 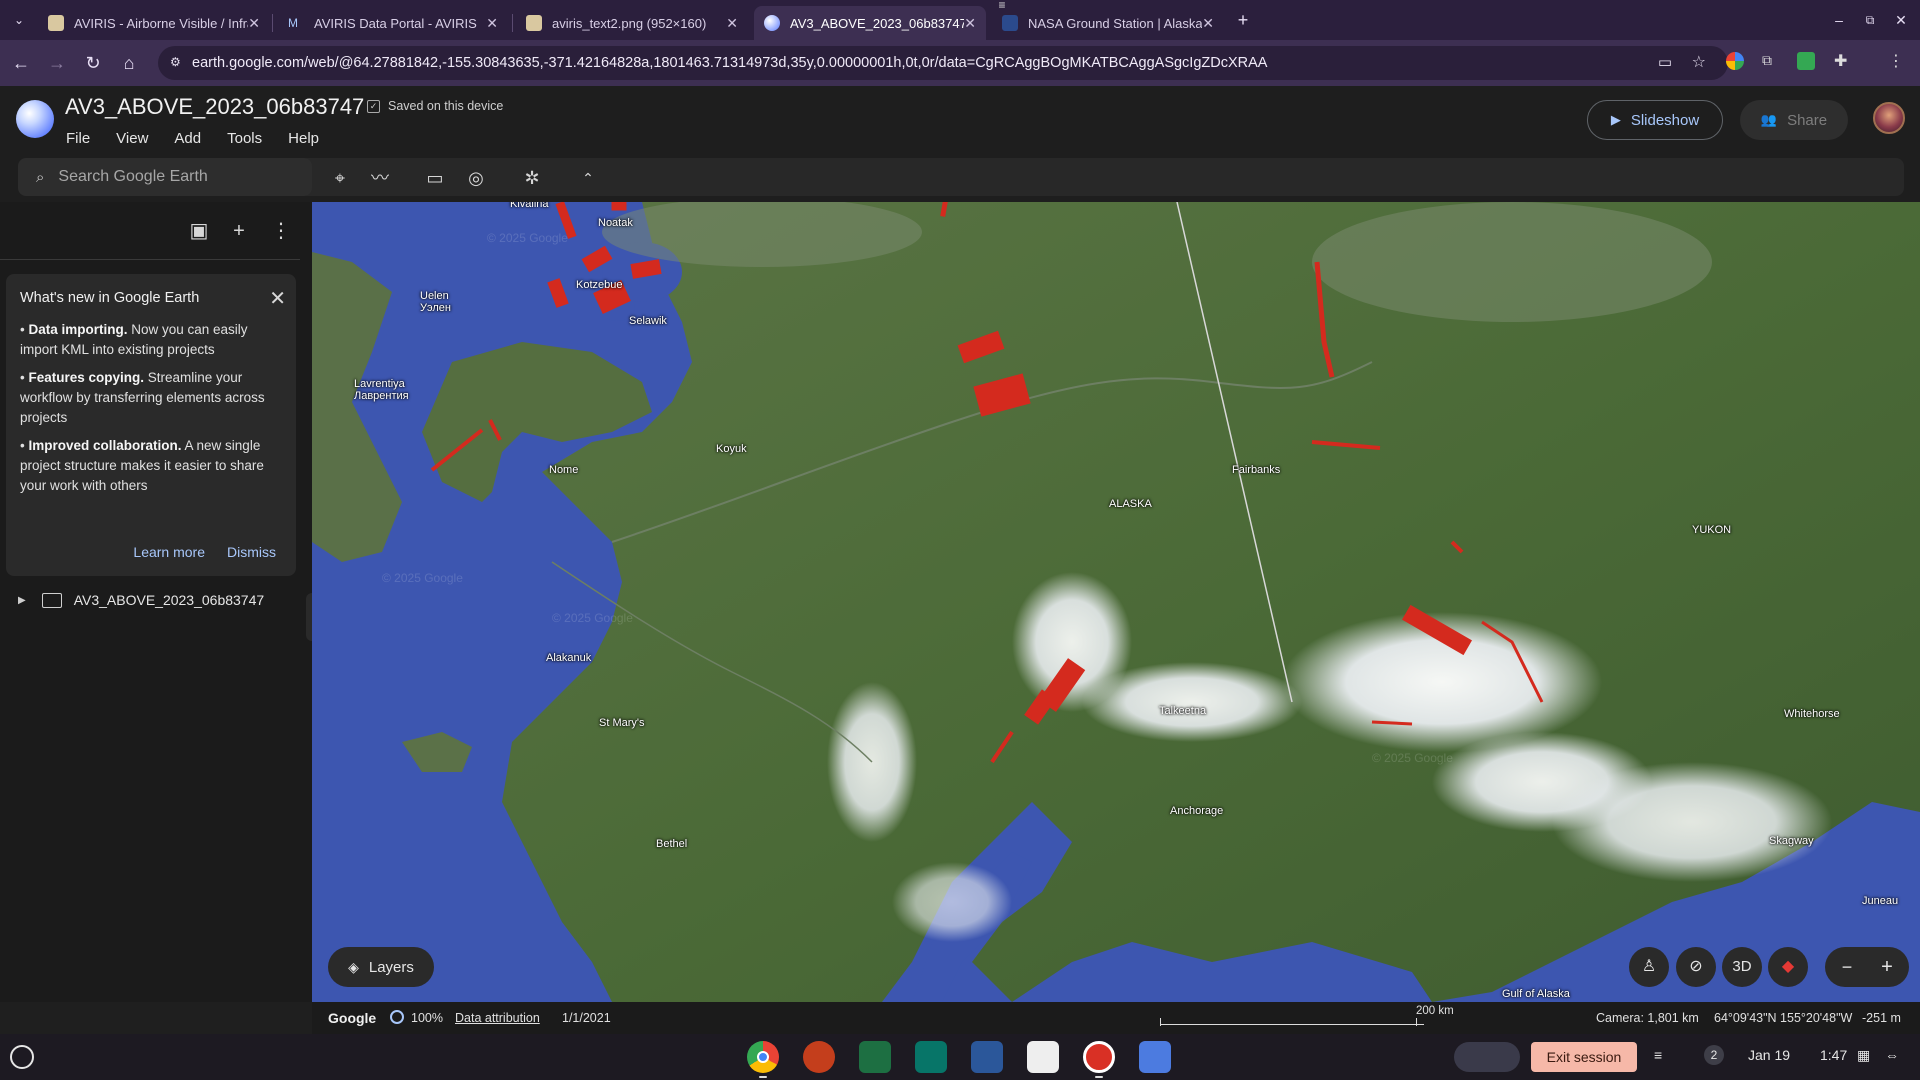 What do you see at coordinates (931, 1057) in the screenshot?
I see `publisher-app-icon` at bounding box center [931, 1057].